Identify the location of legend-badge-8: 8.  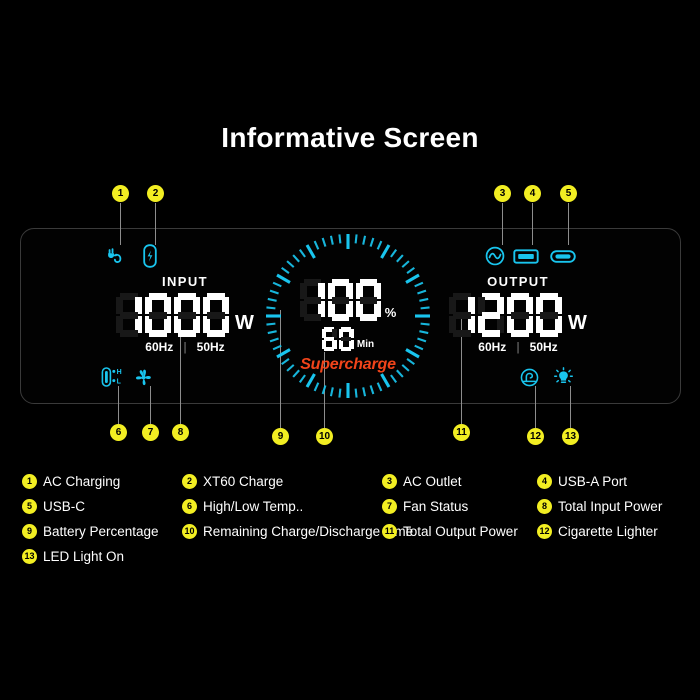
(544, 506).